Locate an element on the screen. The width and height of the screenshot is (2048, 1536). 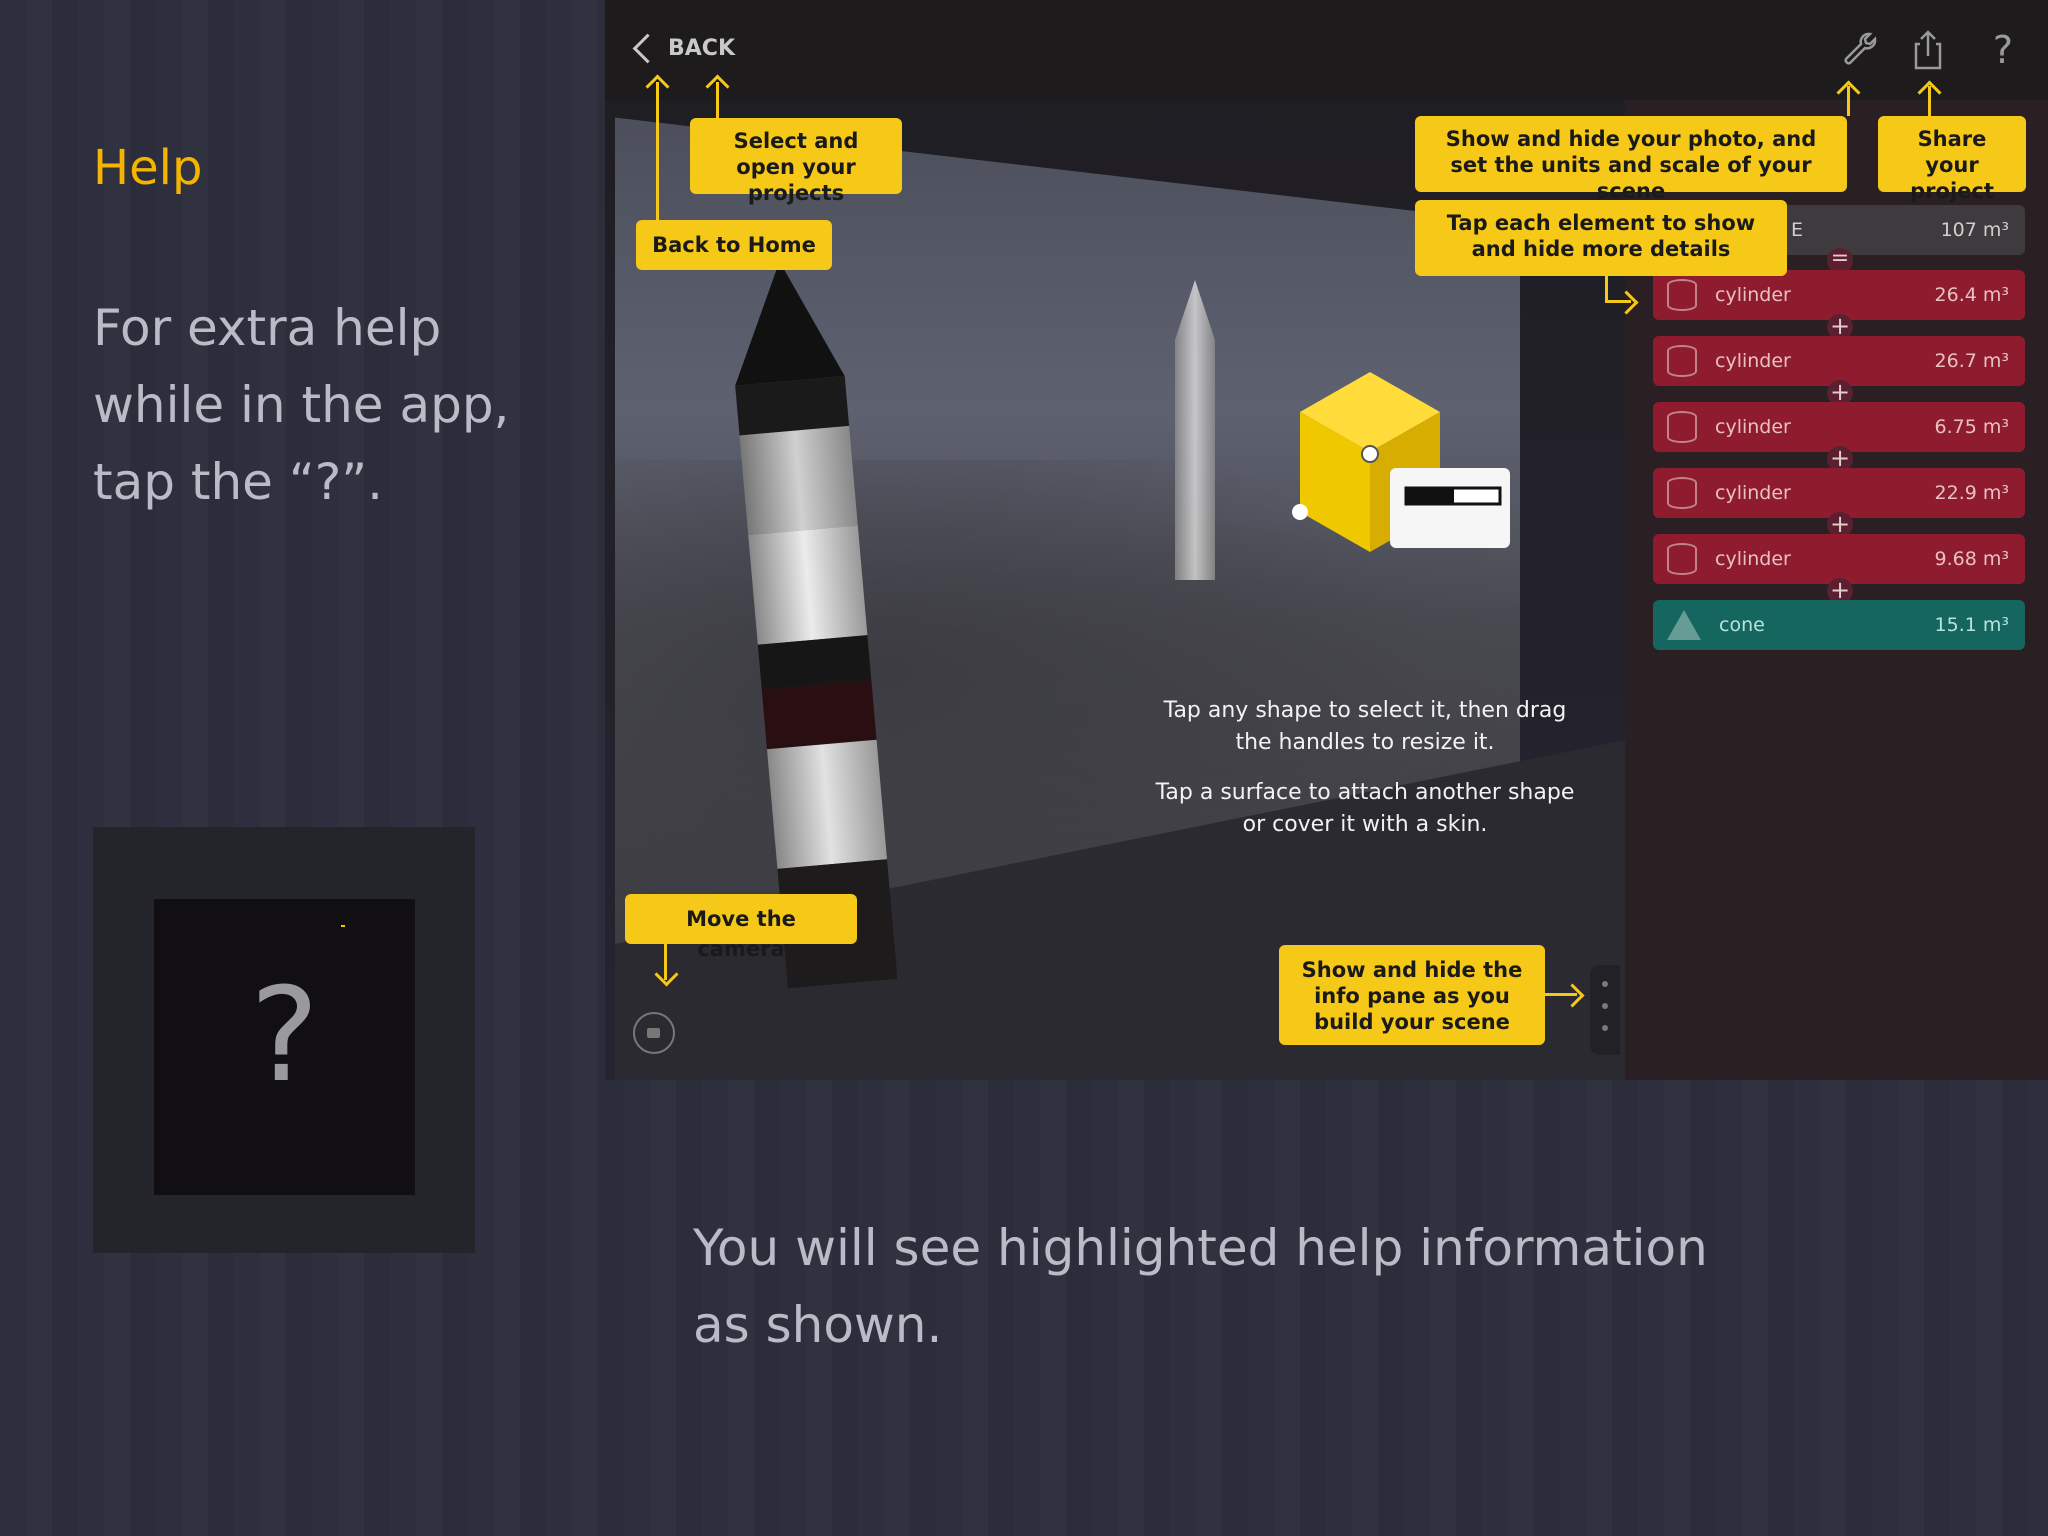
back-button: BACK is located at coordinates (683, 48).